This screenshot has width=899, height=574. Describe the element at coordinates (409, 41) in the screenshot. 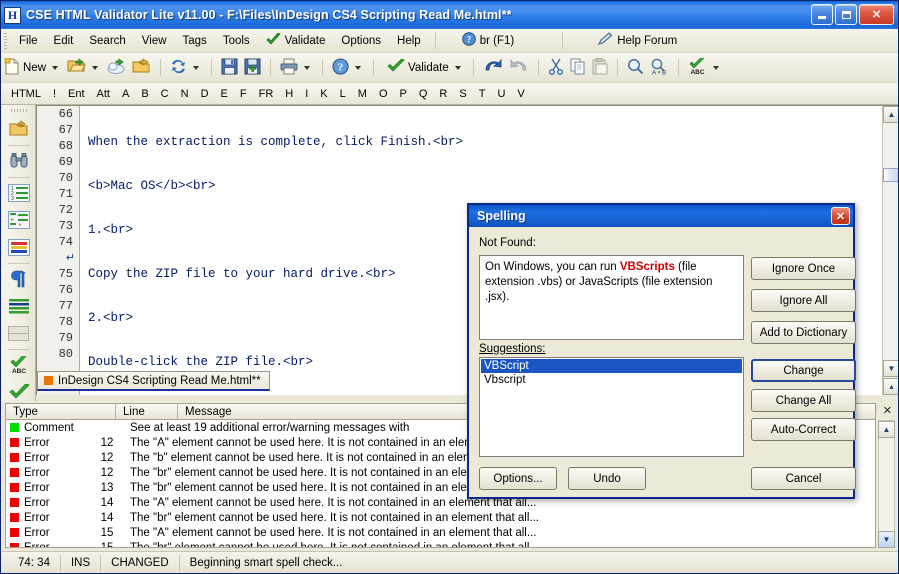

I see `menu-help: Help` at that location.